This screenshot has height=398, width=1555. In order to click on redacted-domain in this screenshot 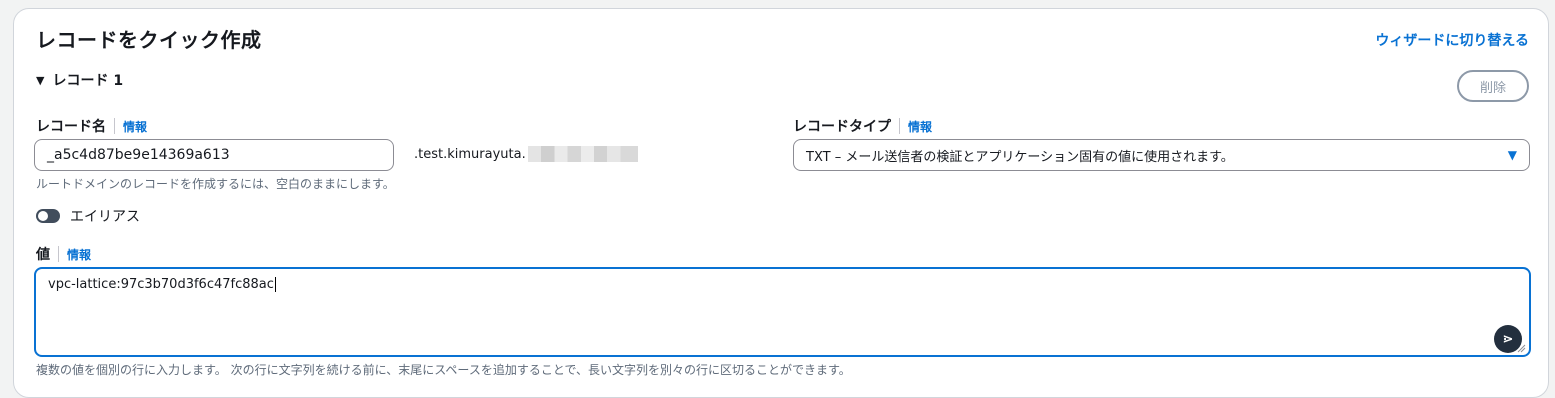, I will do `click(582, 154)`.